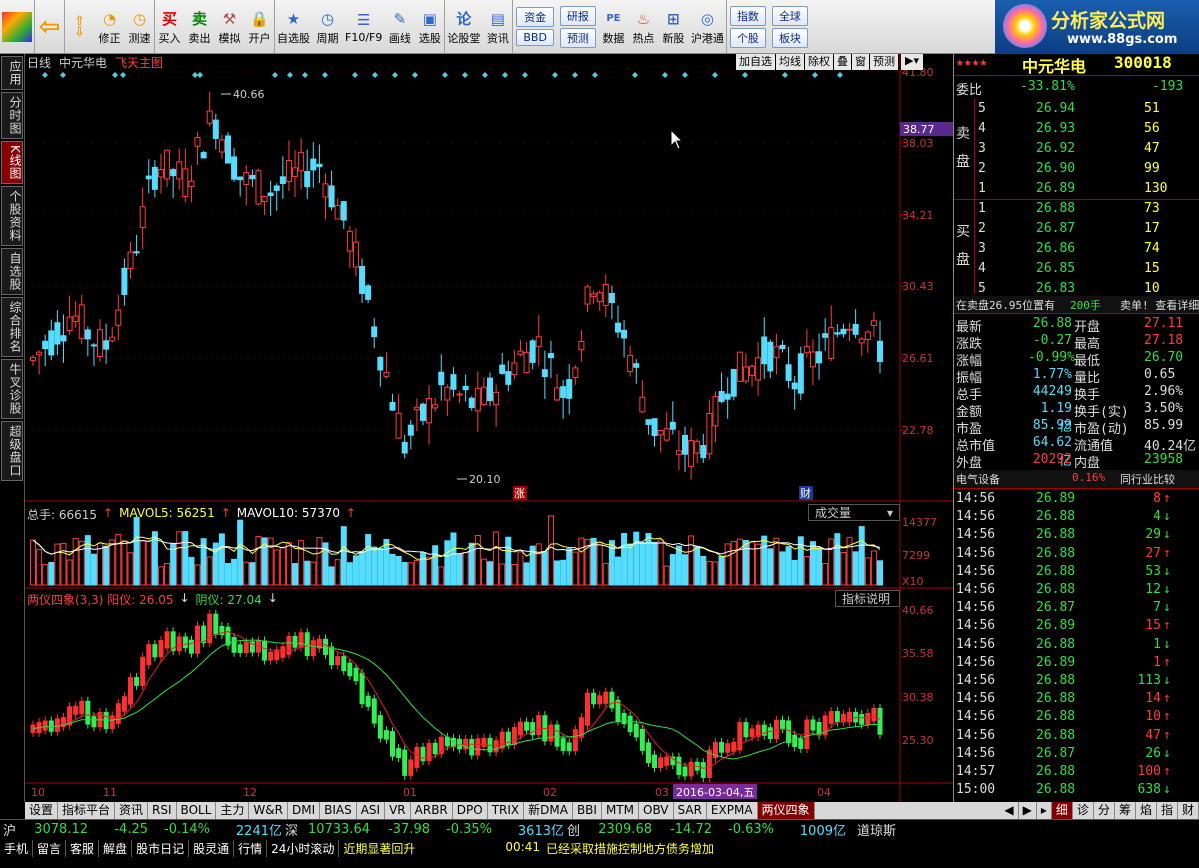 This screenshot has height=868, width=1199. I want to click on right-tab-6: 财, so click(1188, 810).